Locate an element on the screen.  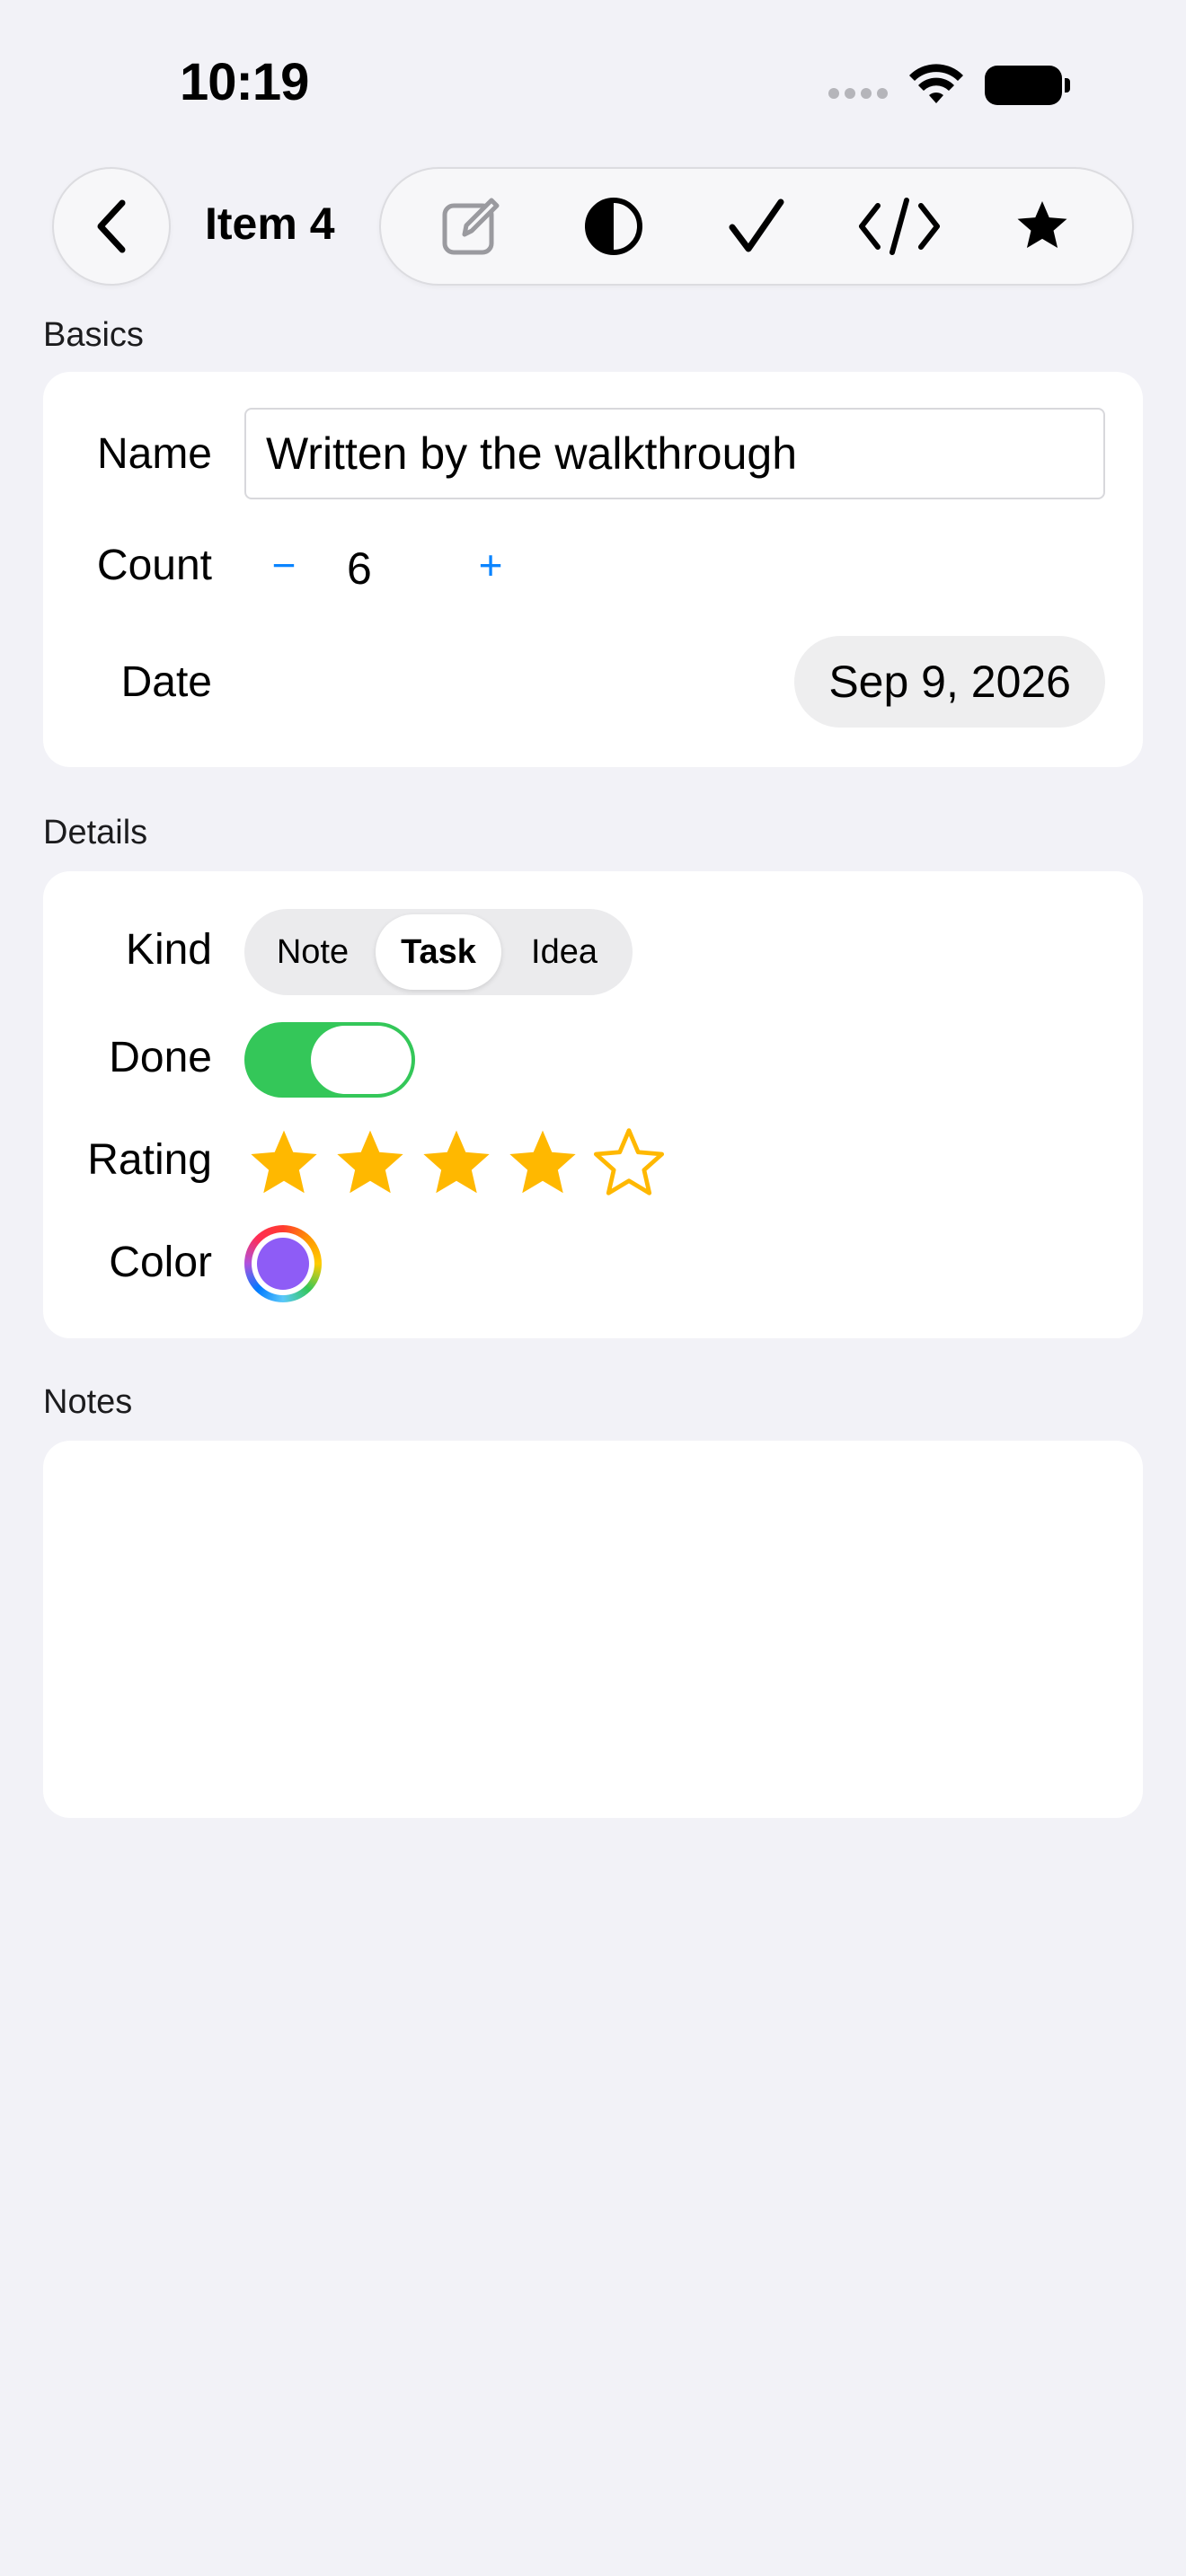
count-value: 6 is located at coordinates (359, 568).